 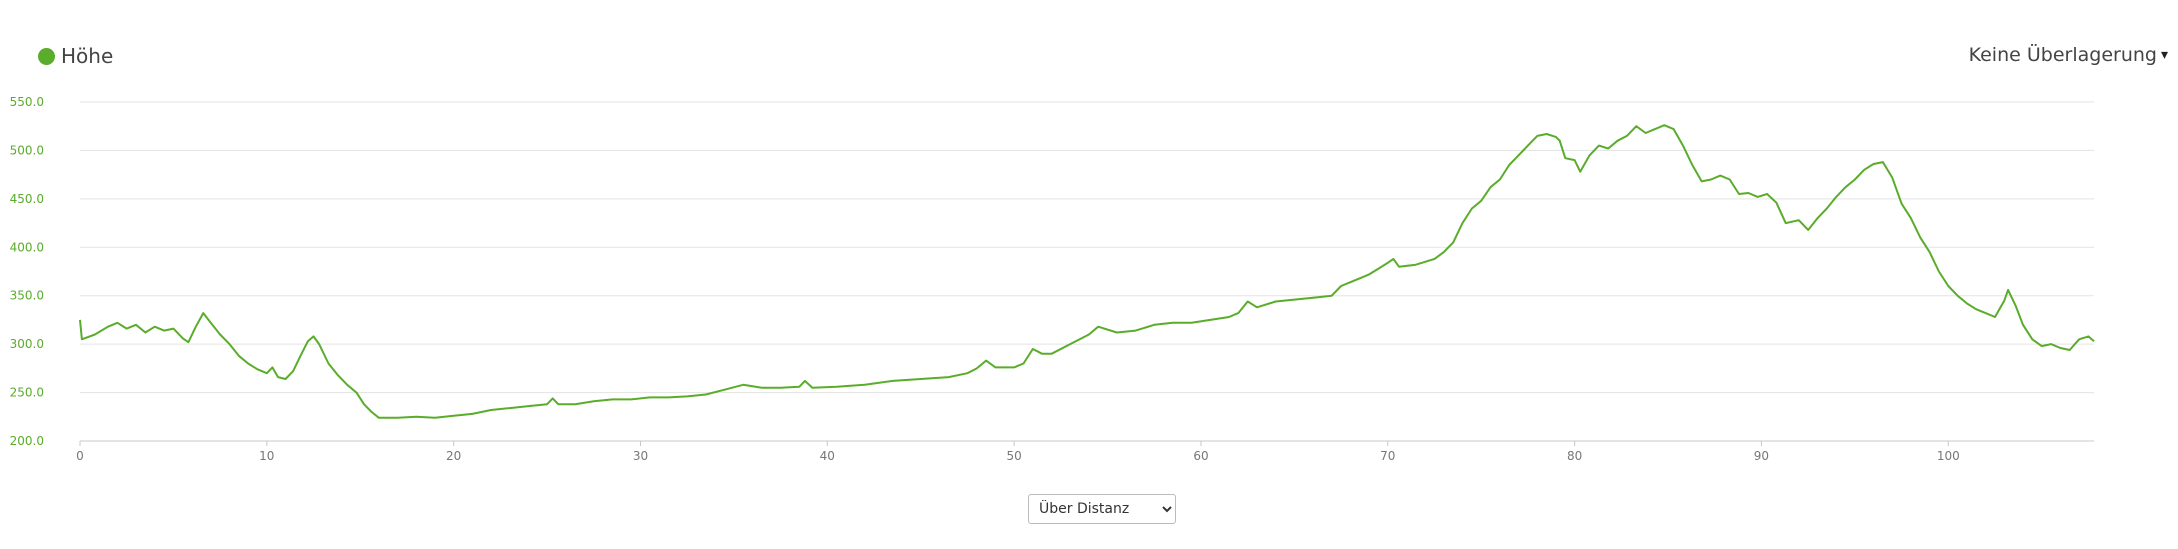 What do you see at coordinates (827, 456) in the screenshot?
I see `x-tick-label: 40` at bounding box center [827, 456].